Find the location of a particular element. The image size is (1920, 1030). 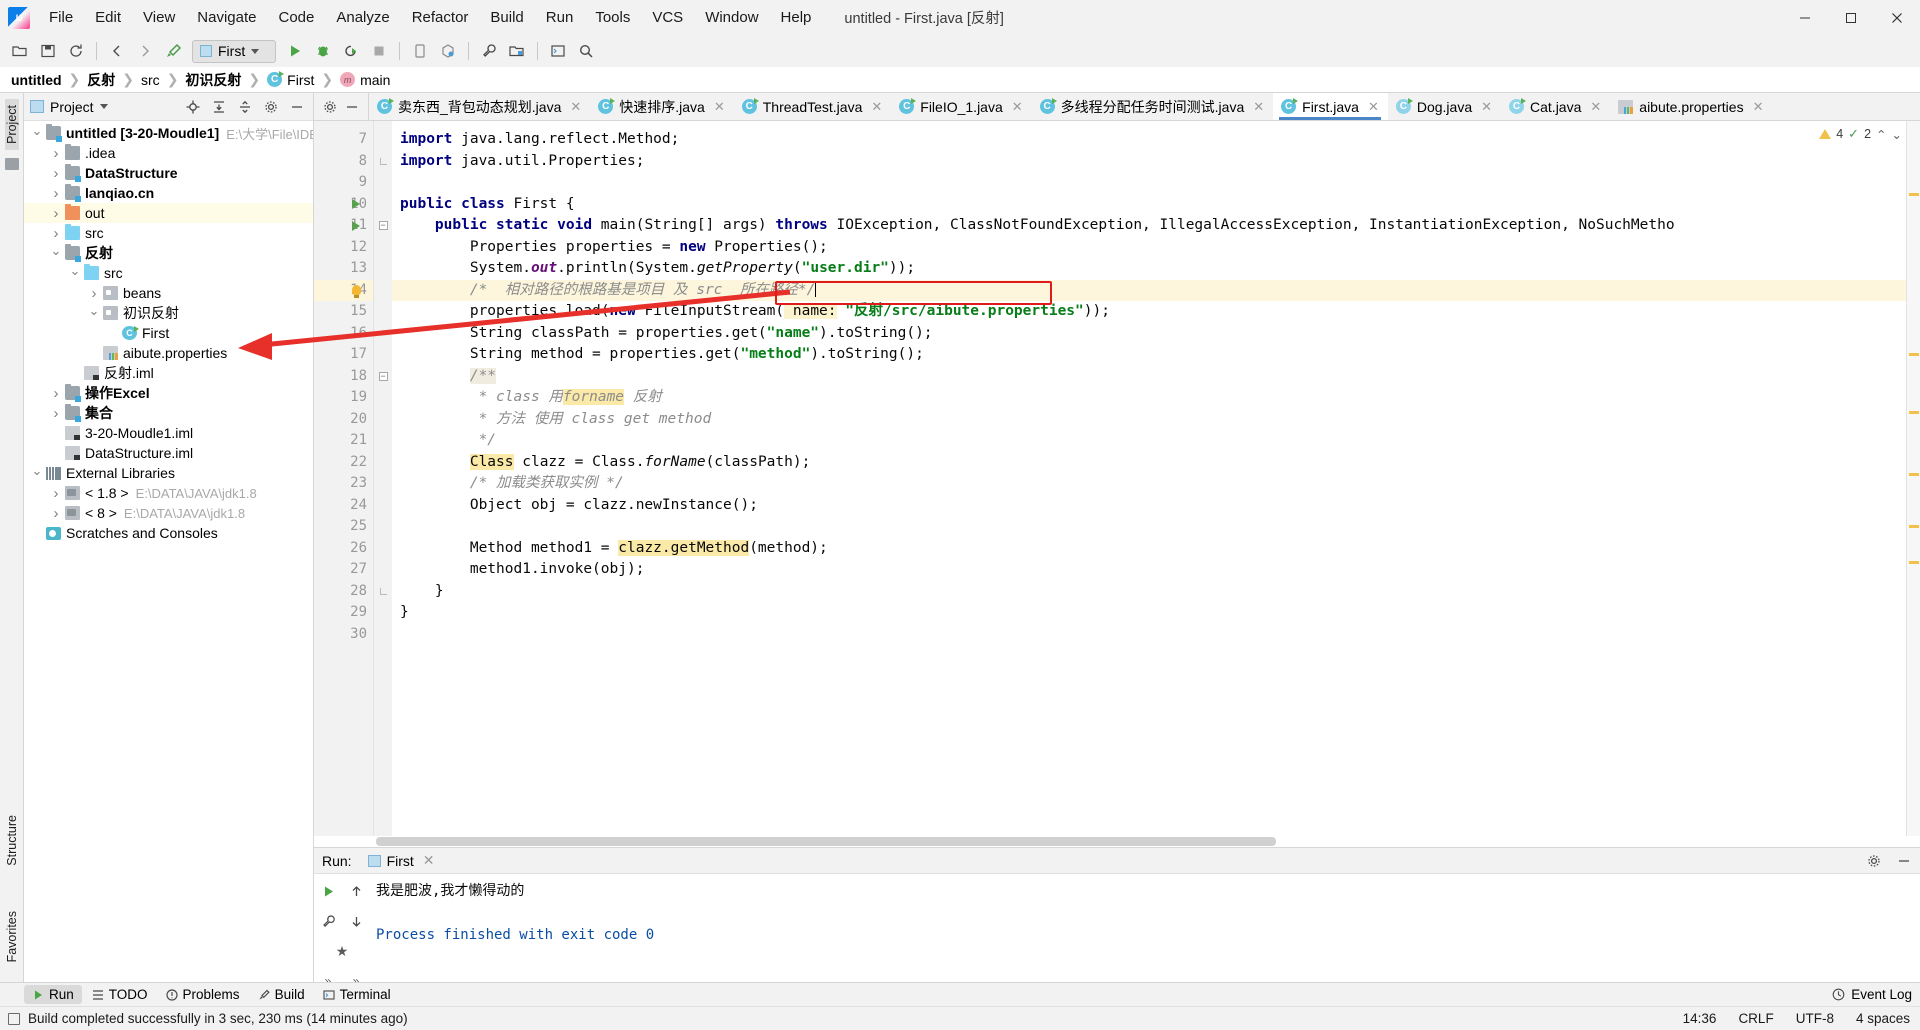

editor-tab: C ThreadTest.java ✕ is located at coordinates (813, 106).